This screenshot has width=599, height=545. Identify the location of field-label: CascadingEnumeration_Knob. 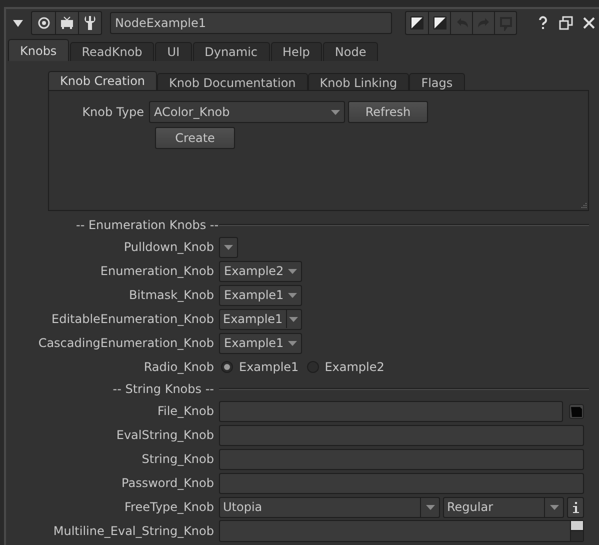
(126, 343).